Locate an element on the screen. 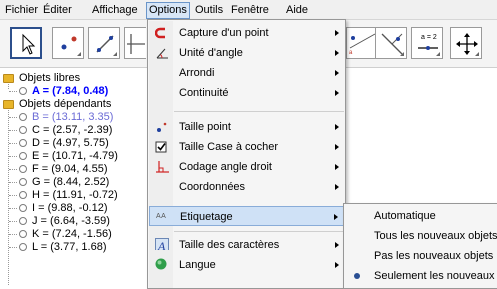 This screenshot has width=497, height=289. angle-icon is located at coordinates (162, 53).